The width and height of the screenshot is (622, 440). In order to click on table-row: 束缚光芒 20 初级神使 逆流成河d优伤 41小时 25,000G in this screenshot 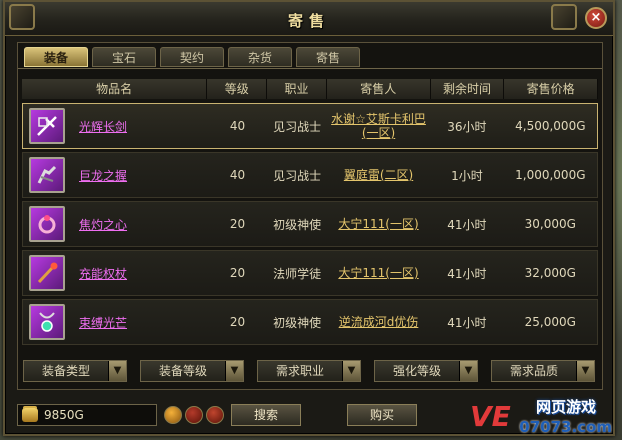, I will do `click(310, 322)`.